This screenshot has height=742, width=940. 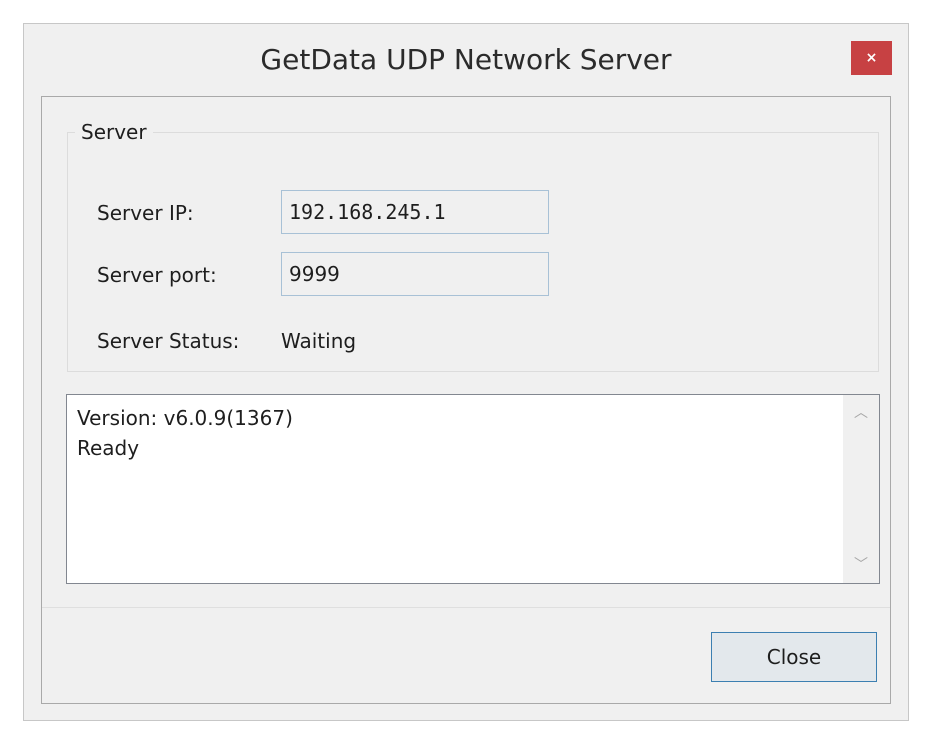 I want to click on server-port-field: 9999, so click(x=415, y=274).